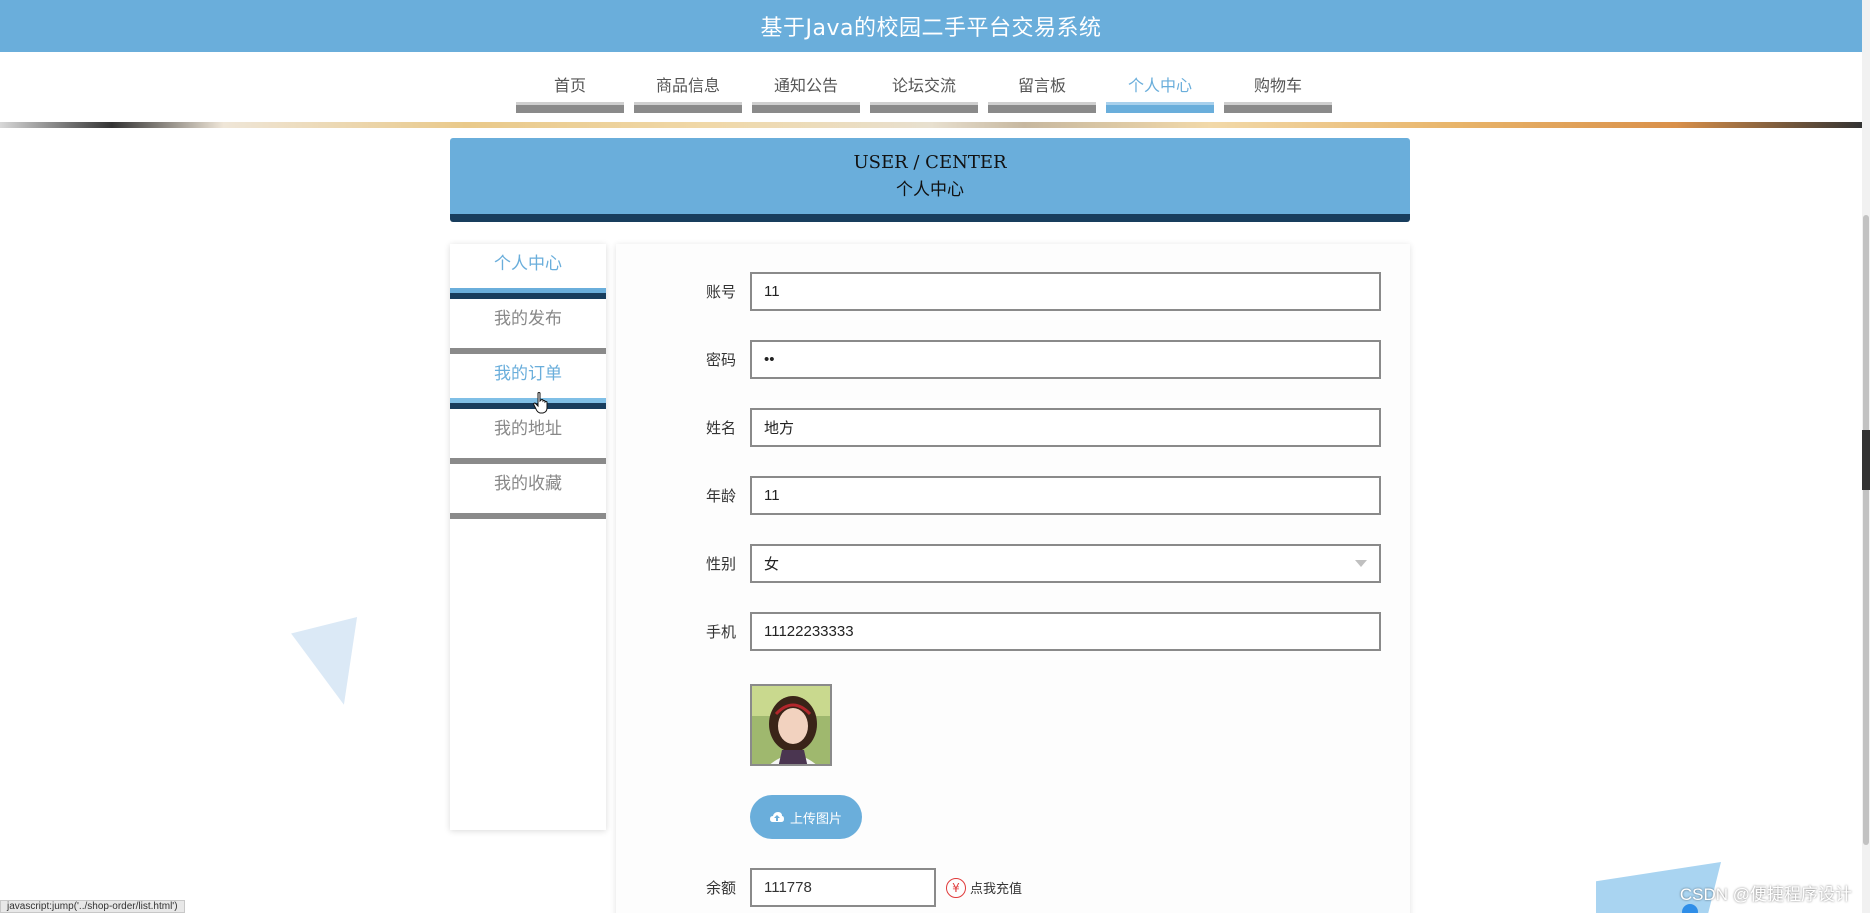 The image size is (1870, 913). What do you see at coordinates (996, 889) in the screenshot?
I see `recharge-label: 点我充值` at bounding box center [996, 889].